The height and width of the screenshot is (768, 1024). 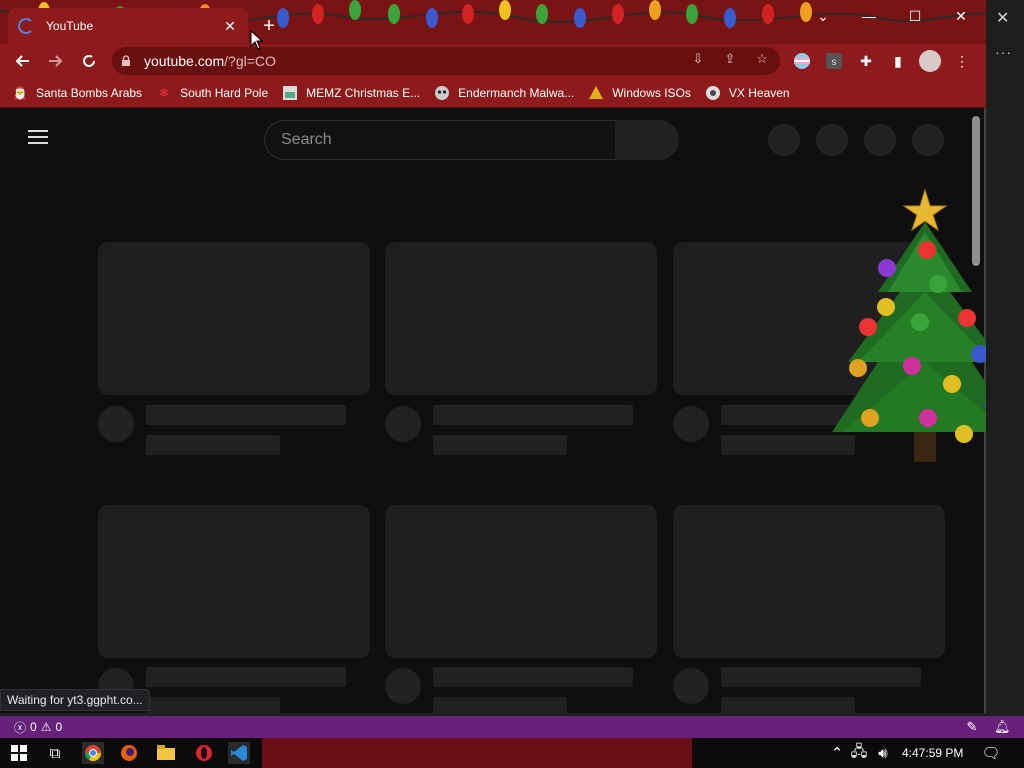 I want to click on bookmark-star-icon: ☆, so click(x=762, y=59).